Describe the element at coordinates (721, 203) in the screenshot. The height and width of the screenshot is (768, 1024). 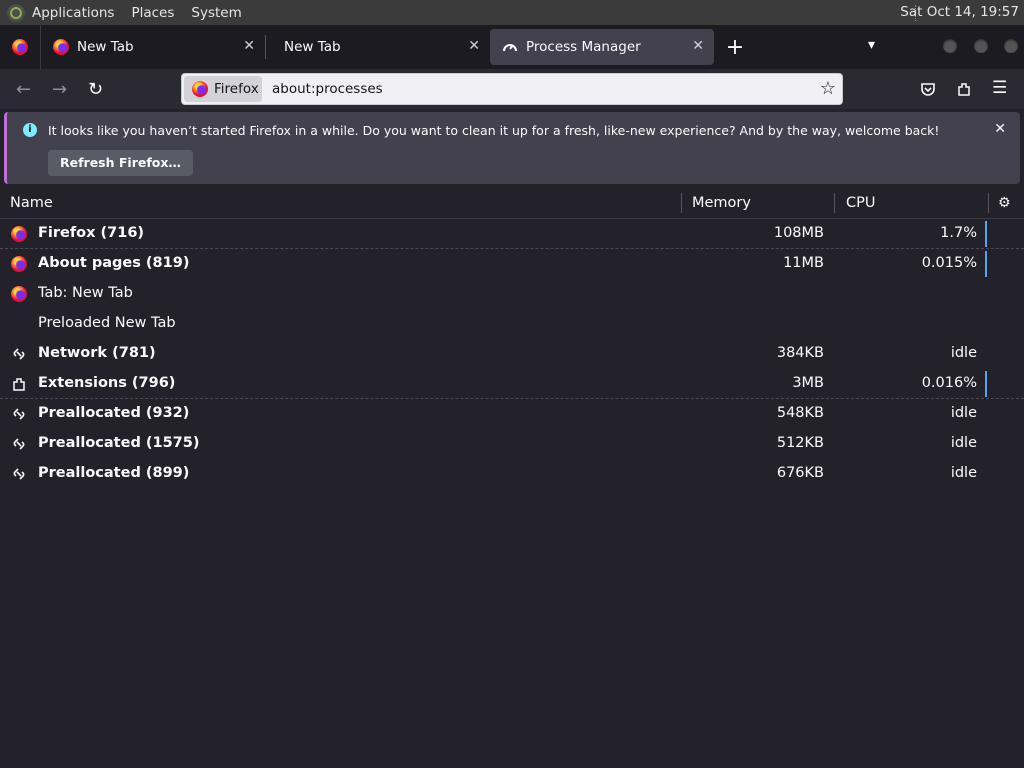
I see `column-header-memory: Memory` at that location.